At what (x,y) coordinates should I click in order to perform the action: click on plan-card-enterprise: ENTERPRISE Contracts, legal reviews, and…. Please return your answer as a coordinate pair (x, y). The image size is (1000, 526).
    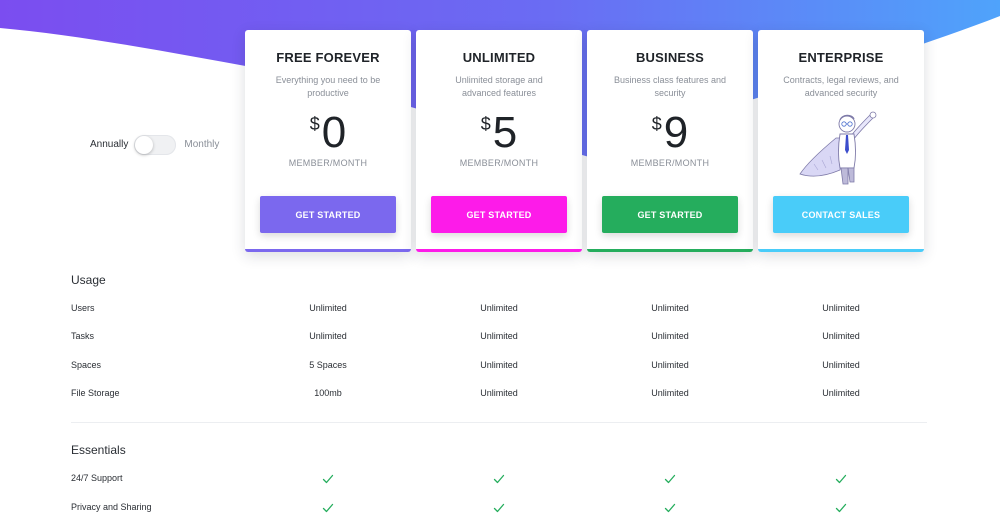
    Looking at the image, I should click on (841, 141).